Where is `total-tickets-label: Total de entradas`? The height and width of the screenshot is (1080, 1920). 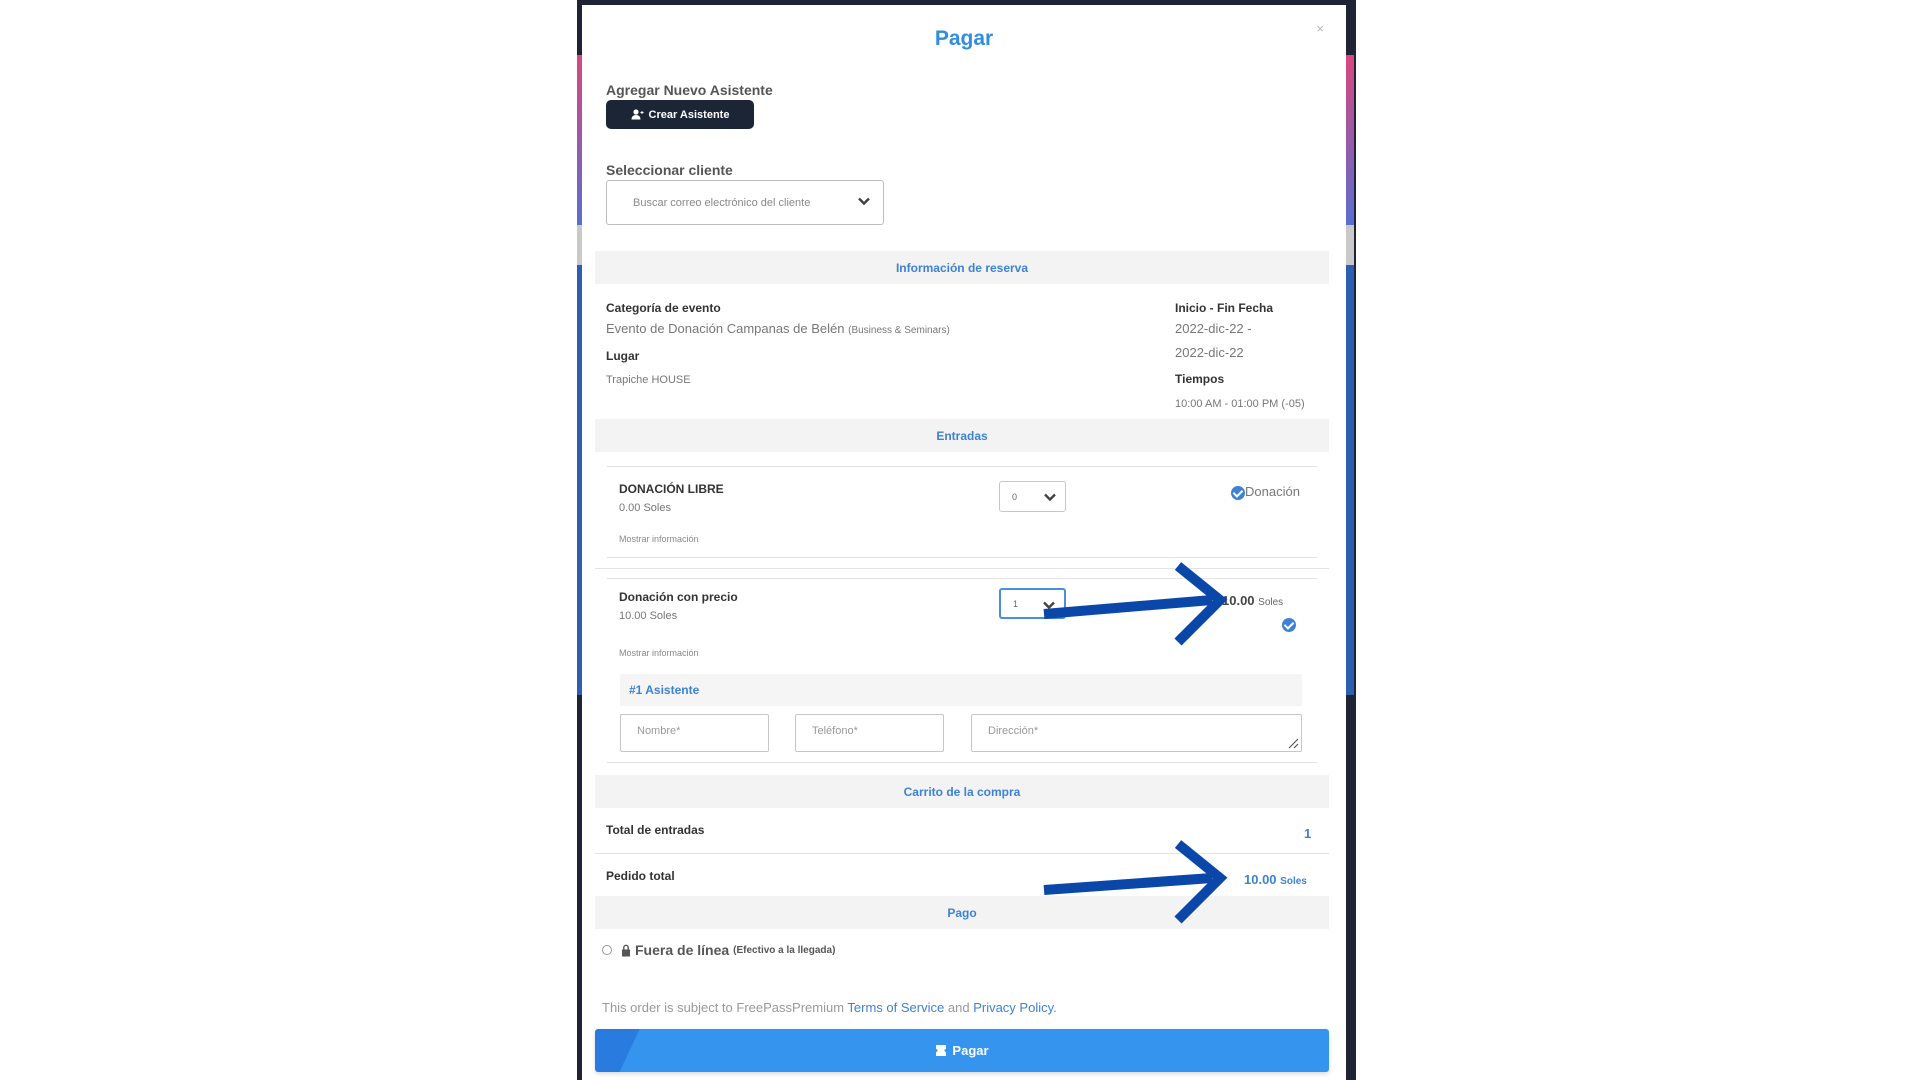 total-tickets-label: Total de entradas is located at coordinates (655, 830).